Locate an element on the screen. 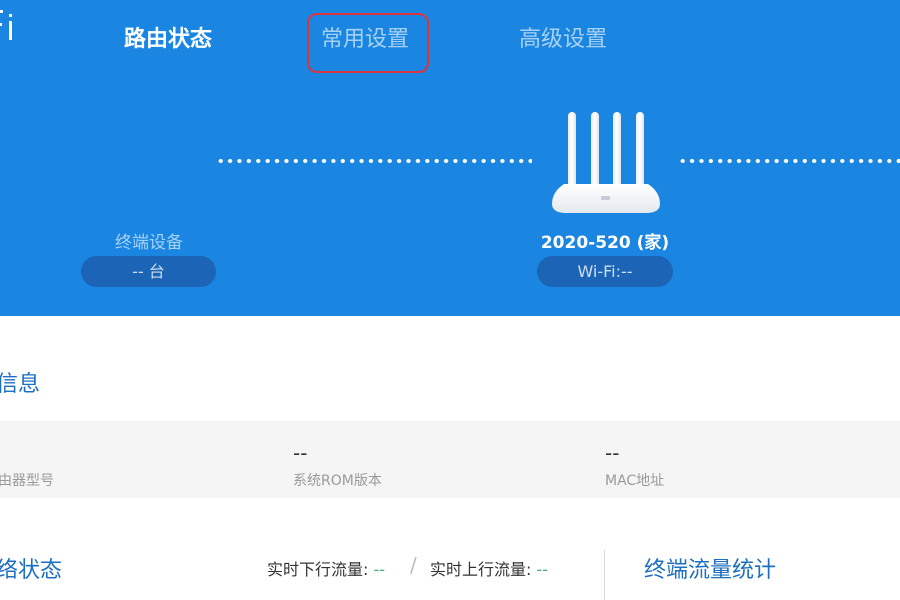 Image resolution: width=900 pixels, height=600 pixels. upload-traffic-label: 实时上行流量: is located at coordinates (481, 569).